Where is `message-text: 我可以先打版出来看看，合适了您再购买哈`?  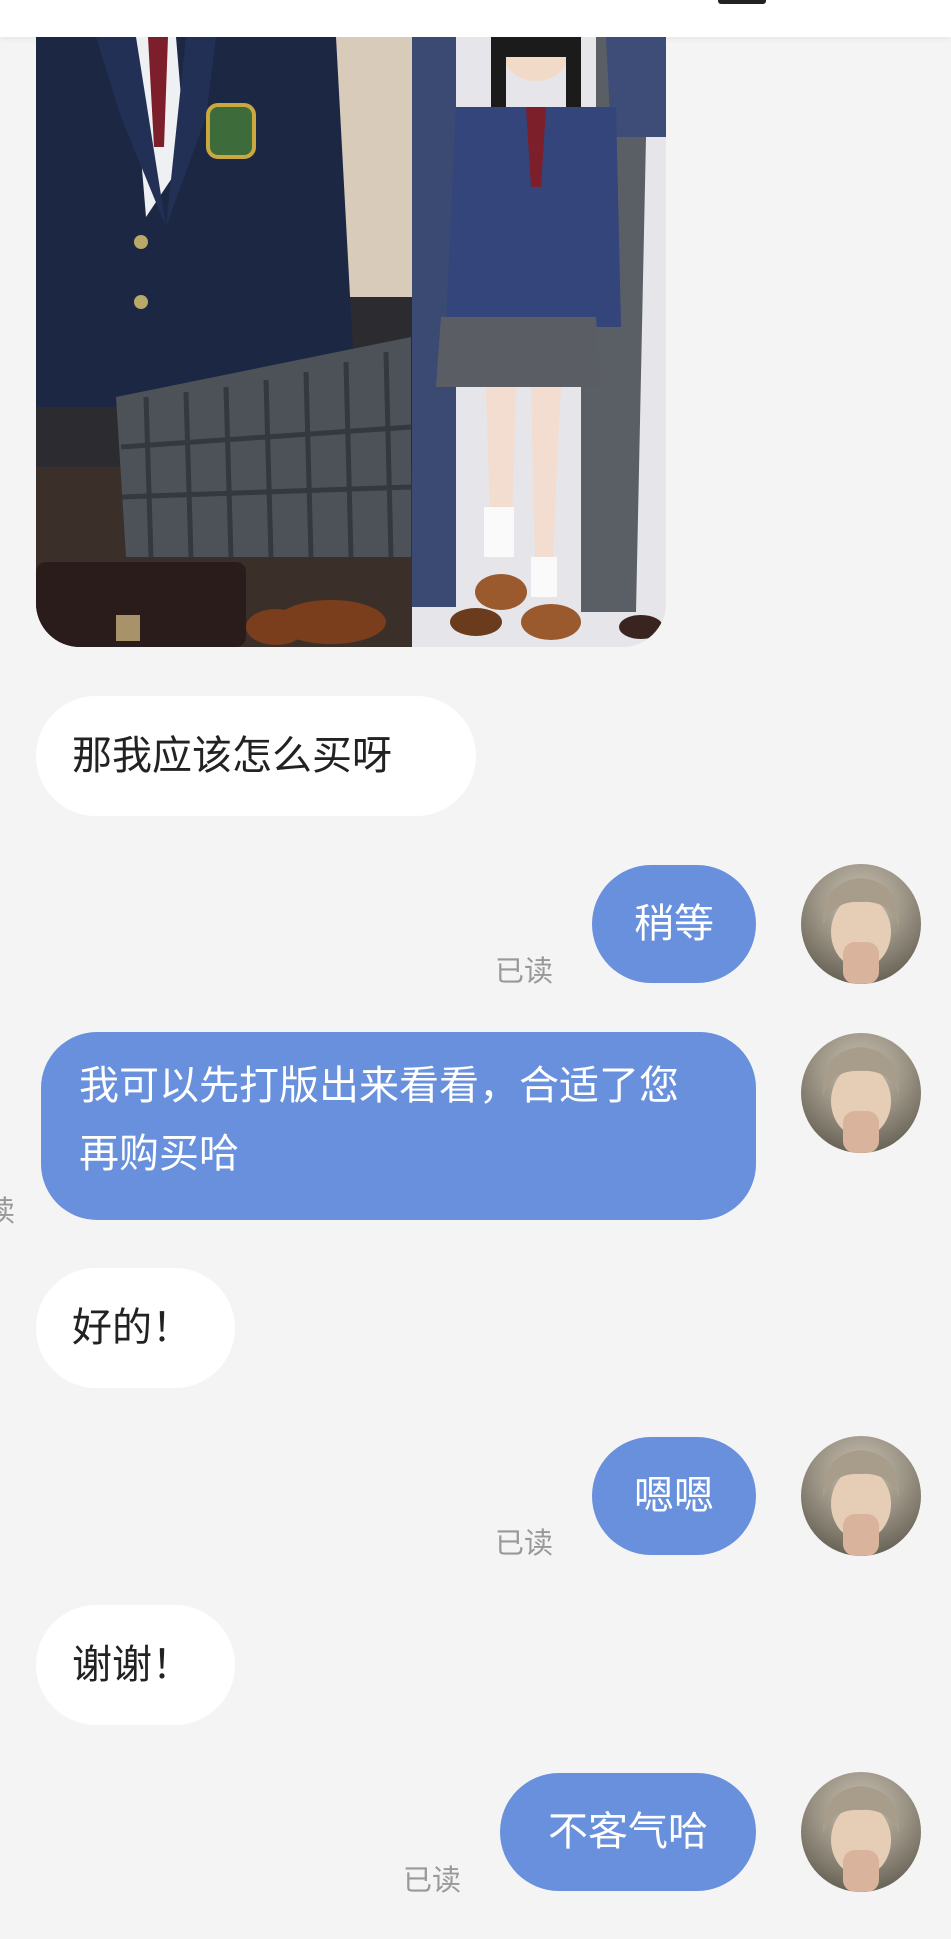 message-text: 我可以先打版出来看看，合适了您再购买哈 is located at coordinates (379, 1120).